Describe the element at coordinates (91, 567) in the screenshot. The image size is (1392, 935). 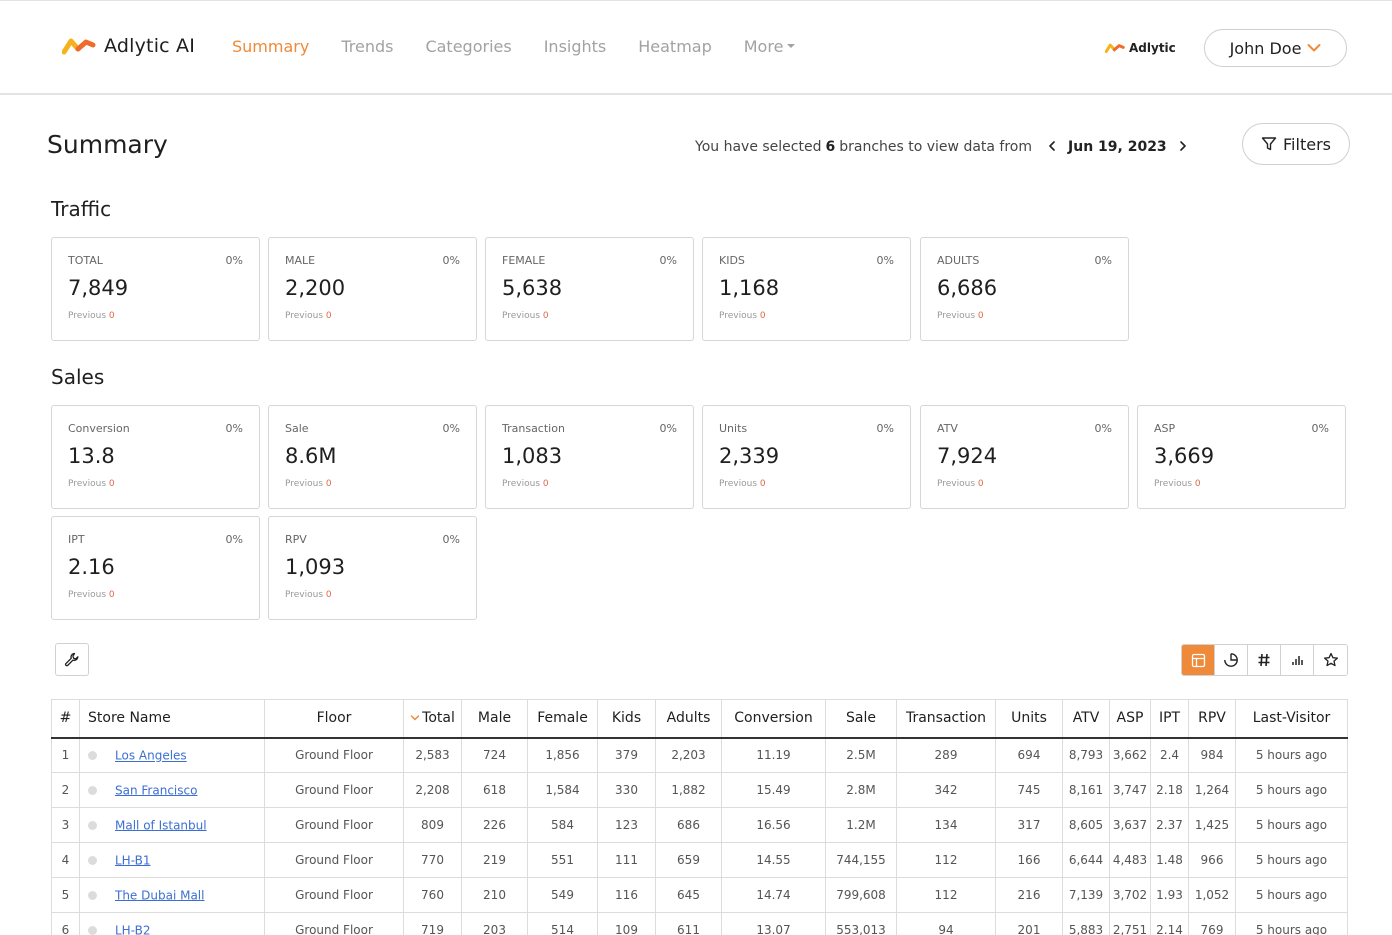
I see `card-value: 2.16` at that location.